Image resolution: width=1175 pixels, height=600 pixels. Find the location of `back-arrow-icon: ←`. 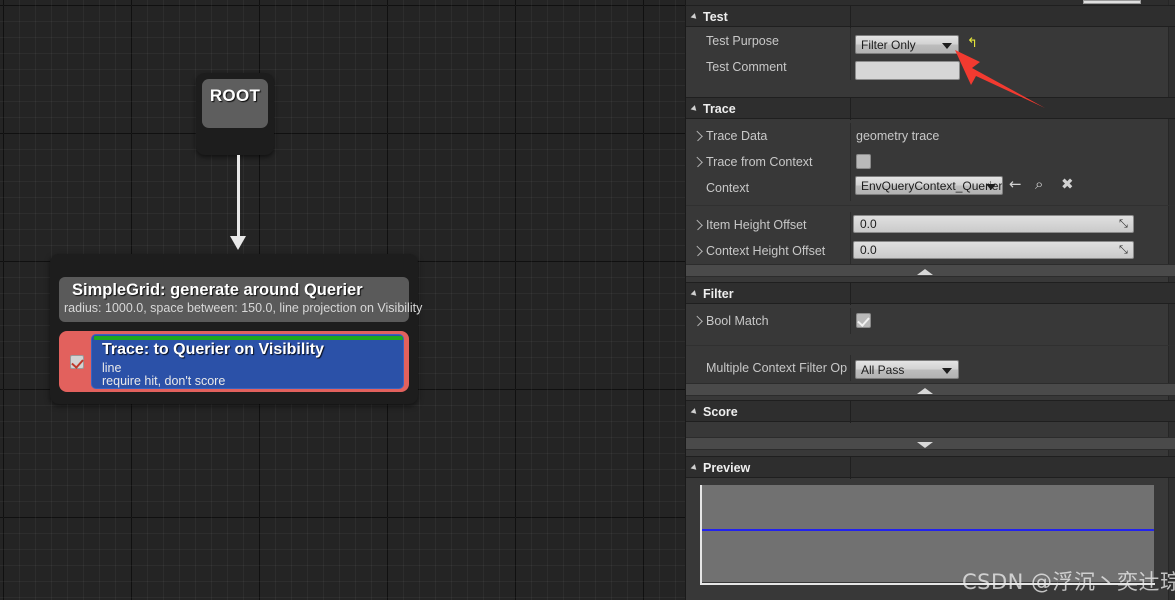

back-arrow-icon: ← is located at coordinates (1015, 184).